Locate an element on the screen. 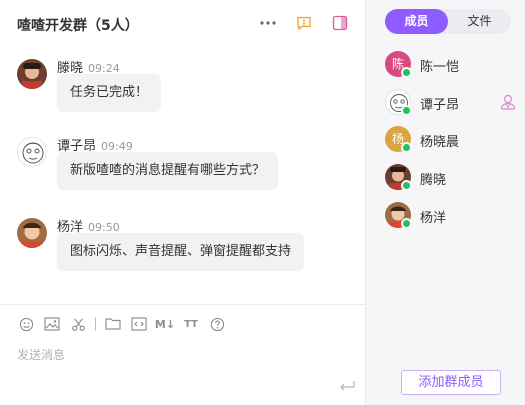 This screenshot has width=525, height=405. member-item: 杨洋 is located at coordinates (450, 215).